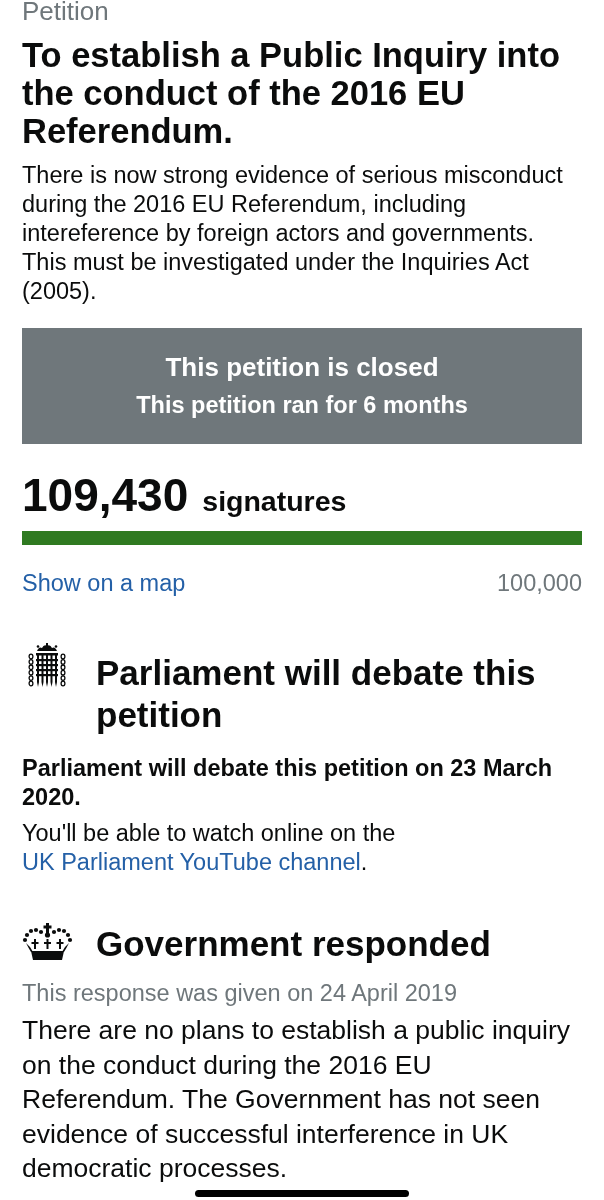  Describe the element at coordinates (105, 495) in the screenshot. I see `signature-count: 109,430` at that location.